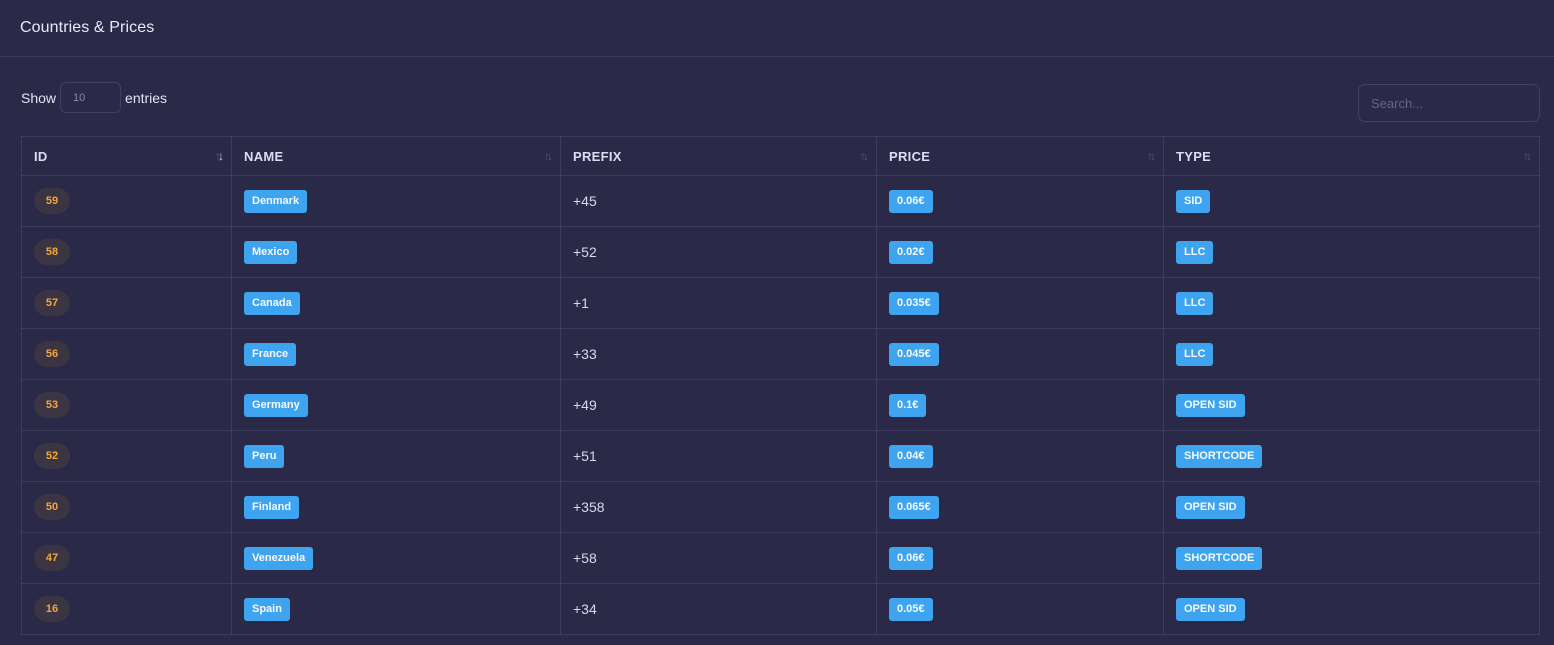  I want to click on table-row: 16 Spain +34 0.05€ OPEN SID, so click(780, 609).